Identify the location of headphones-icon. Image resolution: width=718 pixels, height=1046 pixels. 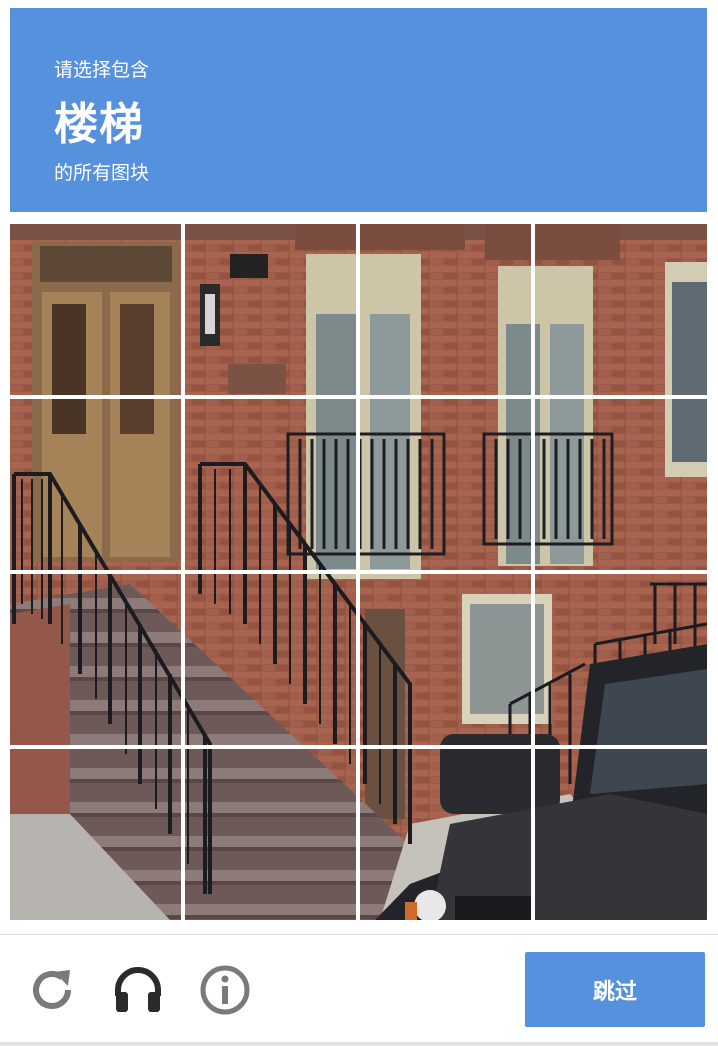
(138, 990).